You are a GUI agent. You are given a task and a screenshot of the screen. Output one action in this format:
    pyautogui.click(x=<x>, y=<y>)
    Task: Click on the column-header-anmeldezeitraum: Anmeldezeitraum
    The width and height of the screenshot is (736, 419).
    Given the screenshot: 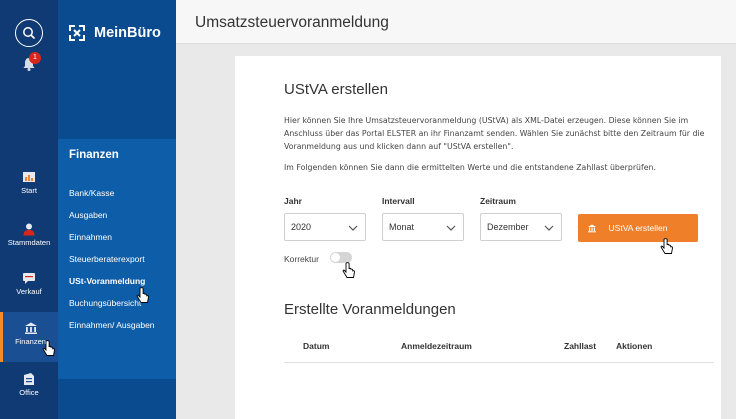 What is the action you would take?
    pyautogui.click(x=436, y=346)
    